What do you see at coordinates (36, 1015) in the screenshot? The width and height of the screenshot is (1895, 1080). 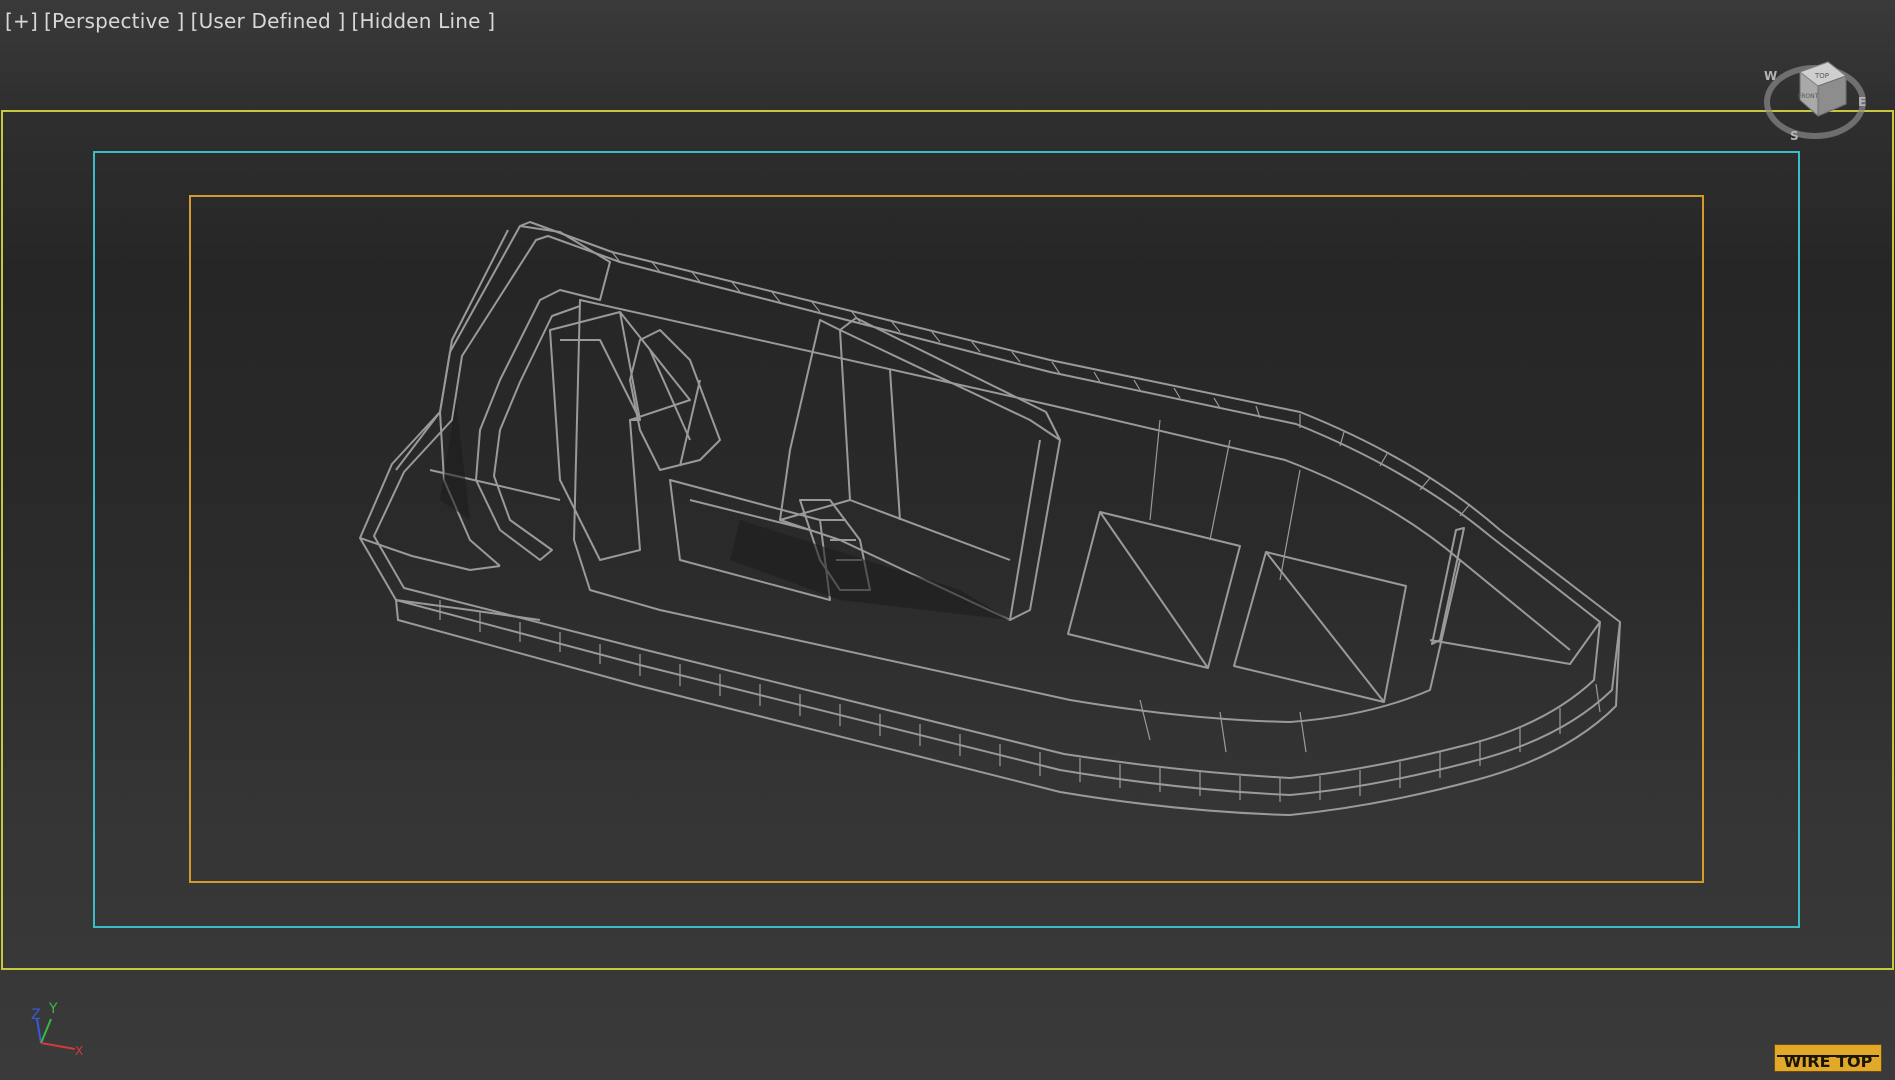 I see `axis-z-label: Z` at bounding box center [36, 1015].